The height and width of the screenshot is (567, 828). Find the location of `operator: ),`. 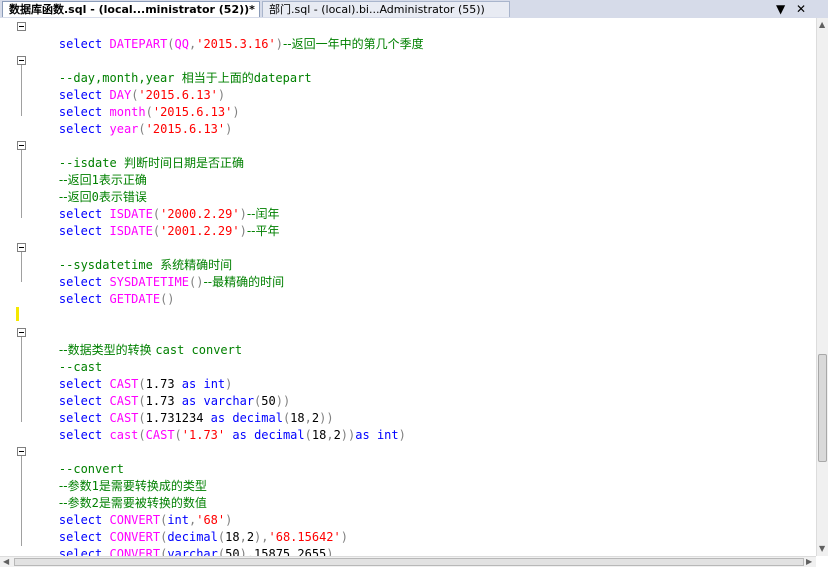

operator: ), is located at coordinates (247, 551).